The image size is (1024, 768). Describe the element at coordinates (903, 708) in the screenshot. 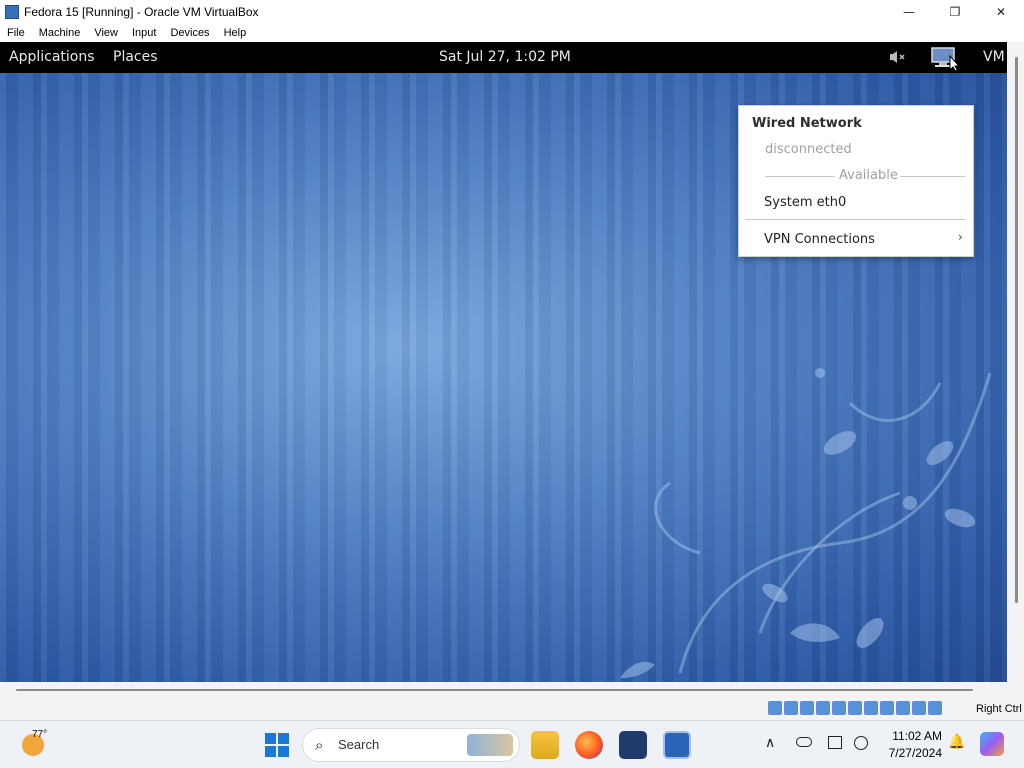

I see `cpu-icon` at that location.